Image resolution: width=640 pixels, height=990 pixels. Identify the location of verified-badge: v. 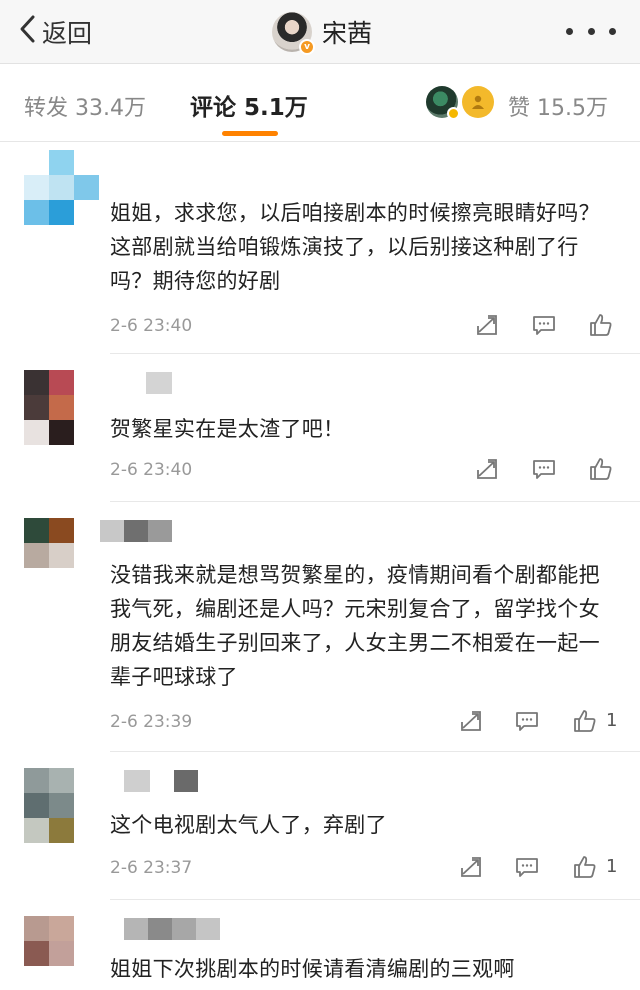
(307, 47).